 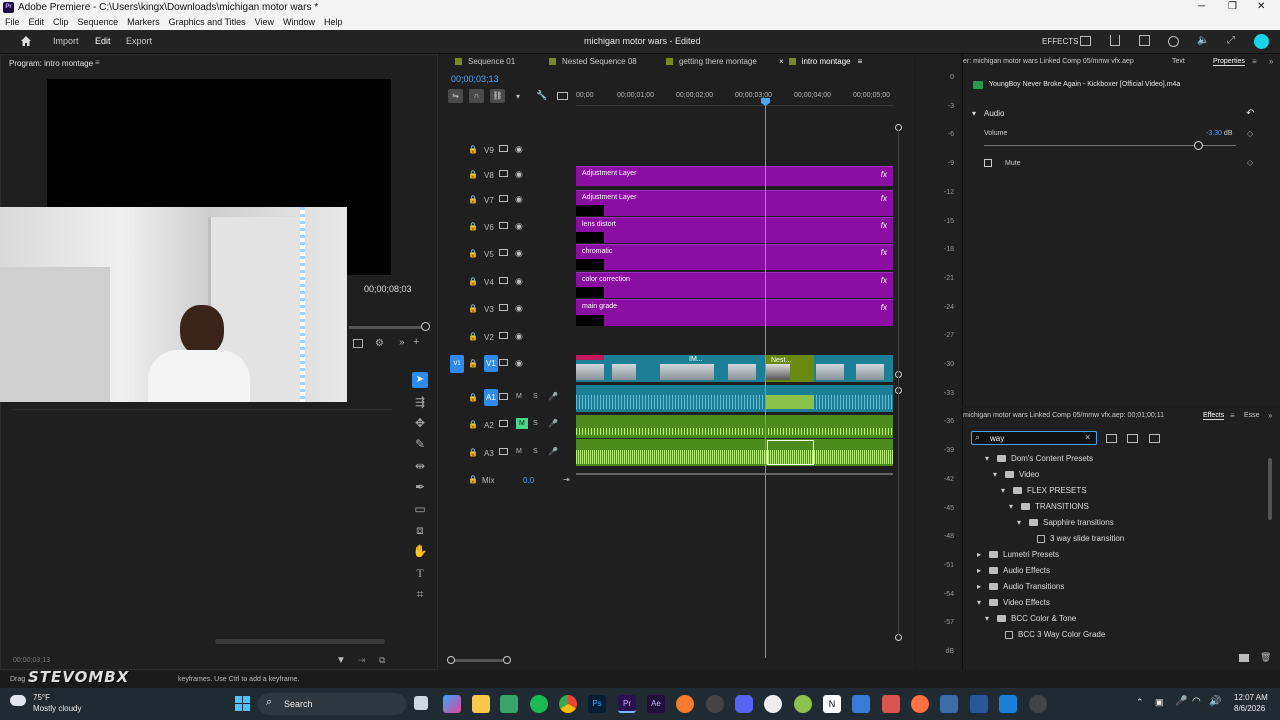 I want to click on program-timecode: 00;00;08;03, so click(x=388, y=289).